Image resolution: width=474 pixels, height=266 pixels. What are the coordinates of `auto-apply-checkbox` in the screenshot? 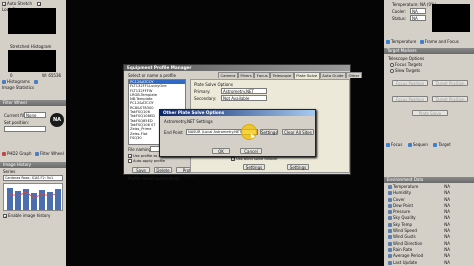 It's located at (130, 161).